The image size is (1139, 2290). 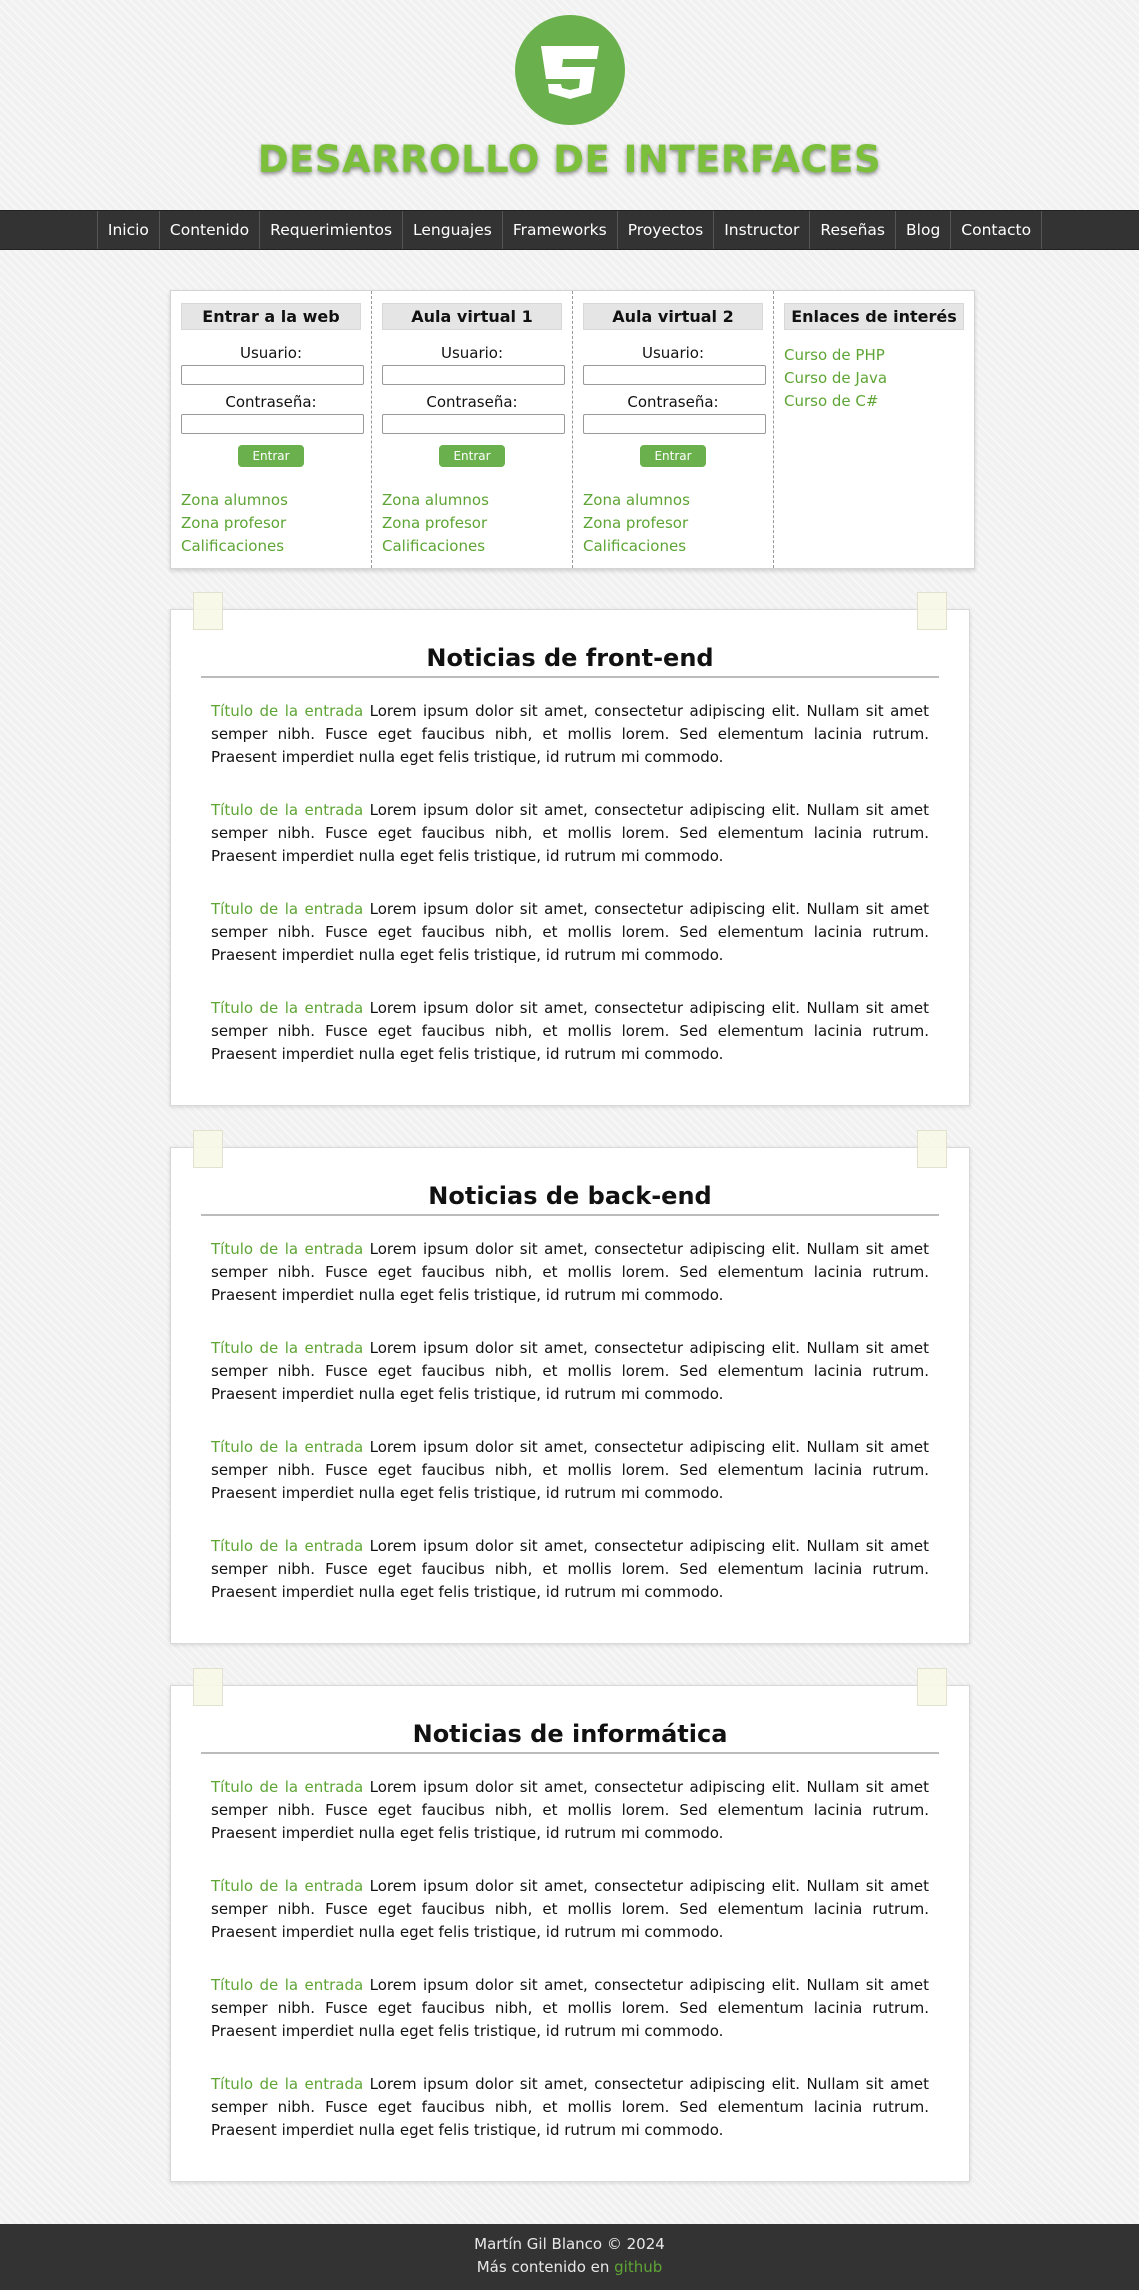 What do you see at coordinates (570, 1199) in the screenshot?
I see `news-section-title: Noticias de back-end` at bounding box center [570, 1199].